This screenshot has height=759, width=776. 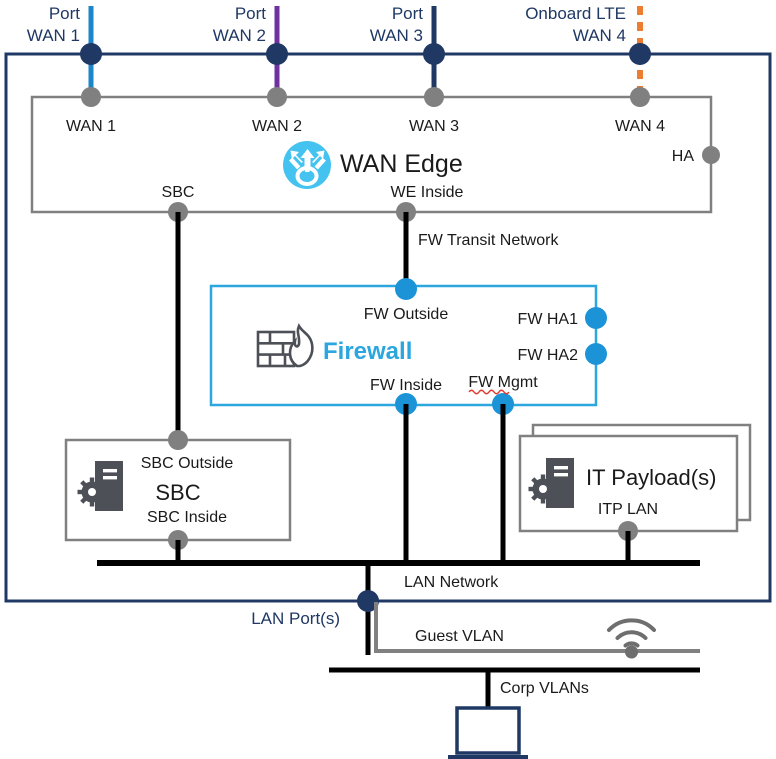 What do you see at coordinates (295, 618) in the screenshot?
I see `lan-ports-label: LAN Port(s)` at bounding box center [295, 618].